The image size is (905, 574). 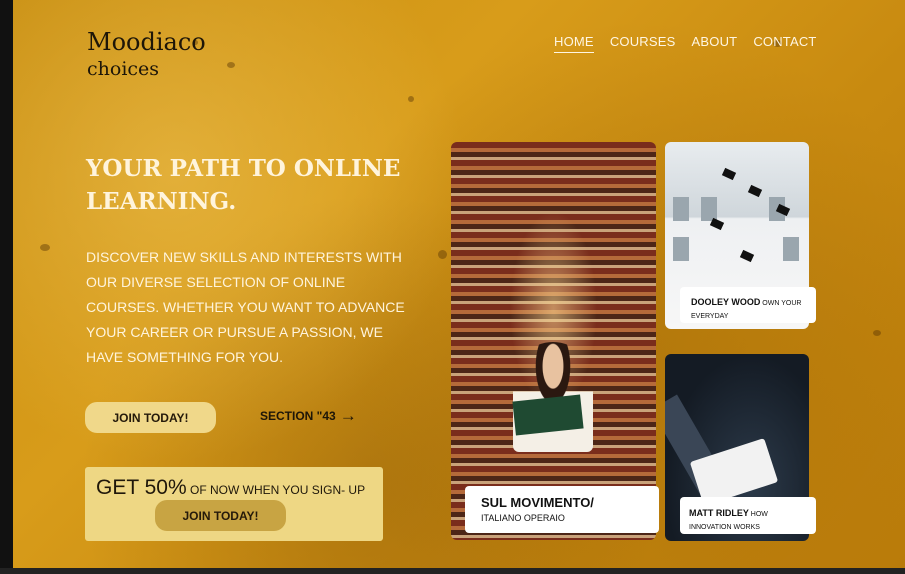 What do you see at coordinates (724, 527) in the screenshot?
I see `lecture-card-subtitle-line2: INNOVATION WORKS` at bounding box center [724, 527].